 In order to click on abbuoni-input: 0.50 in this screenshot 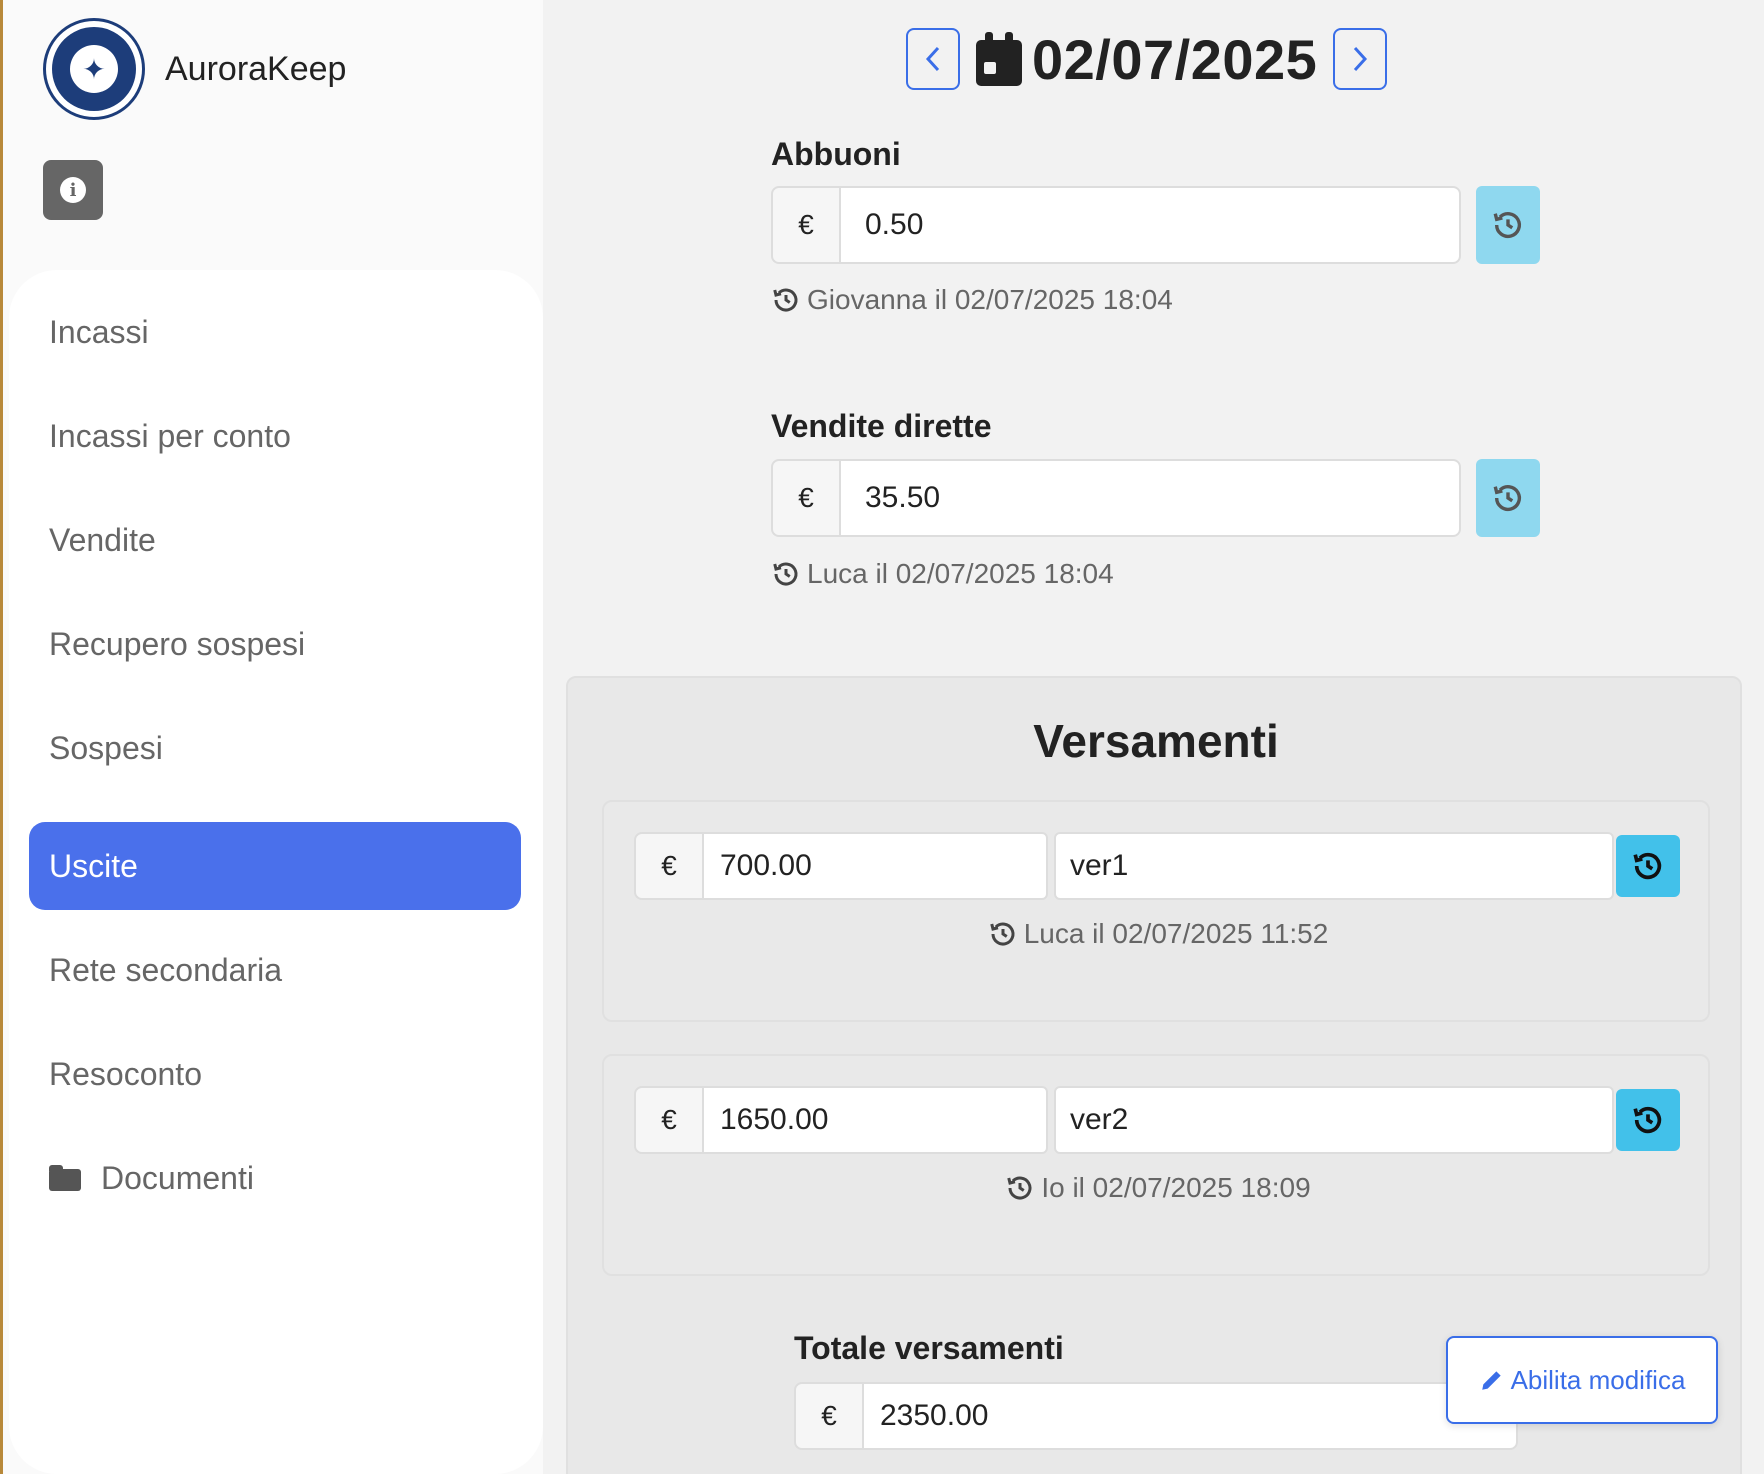, I will do `click(1150, 225)`.